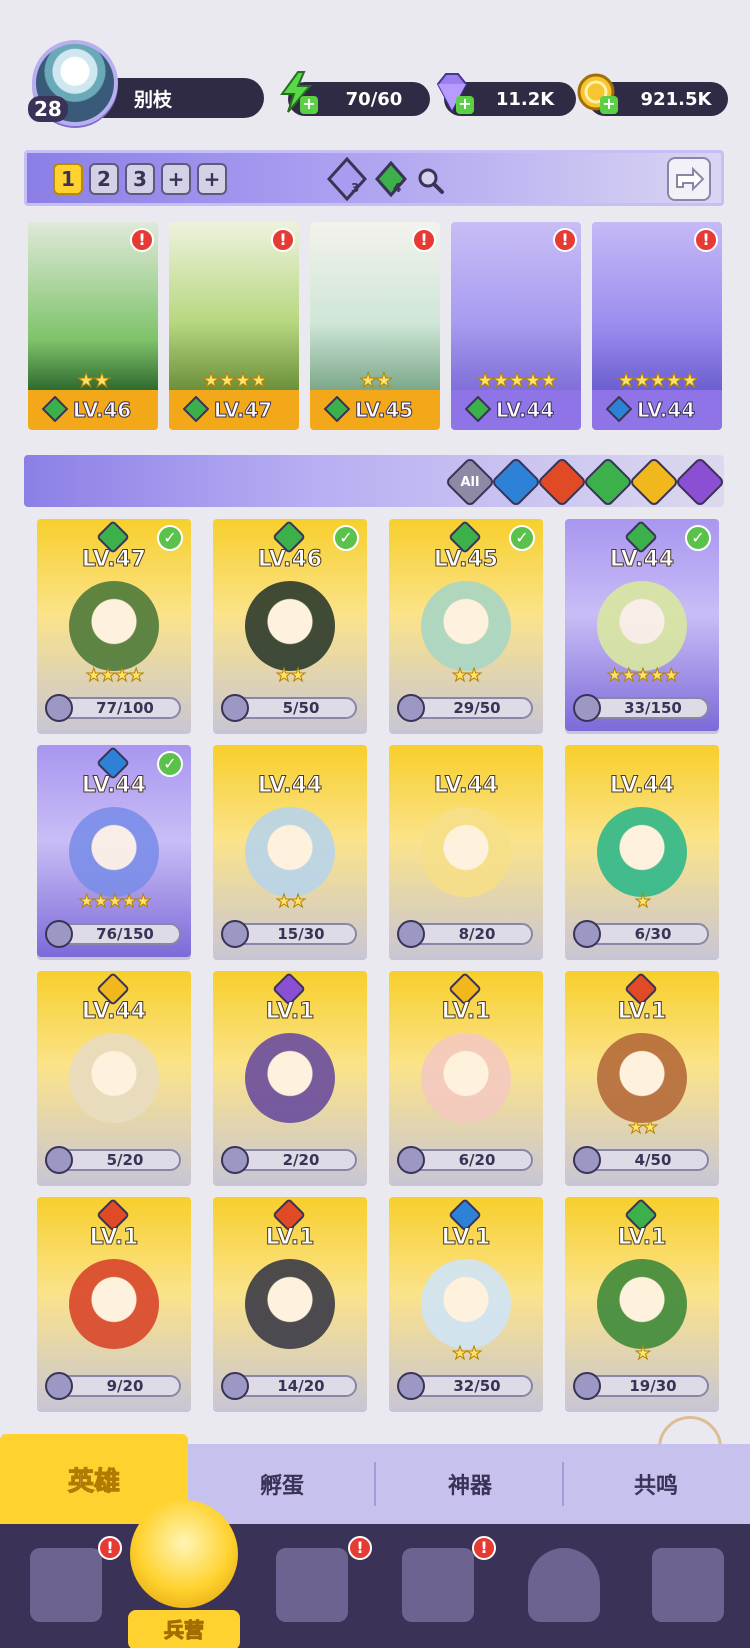 This screenshot has height=1648, width=750. I want to click on gems-value: 11.2K, so click(525, 99).